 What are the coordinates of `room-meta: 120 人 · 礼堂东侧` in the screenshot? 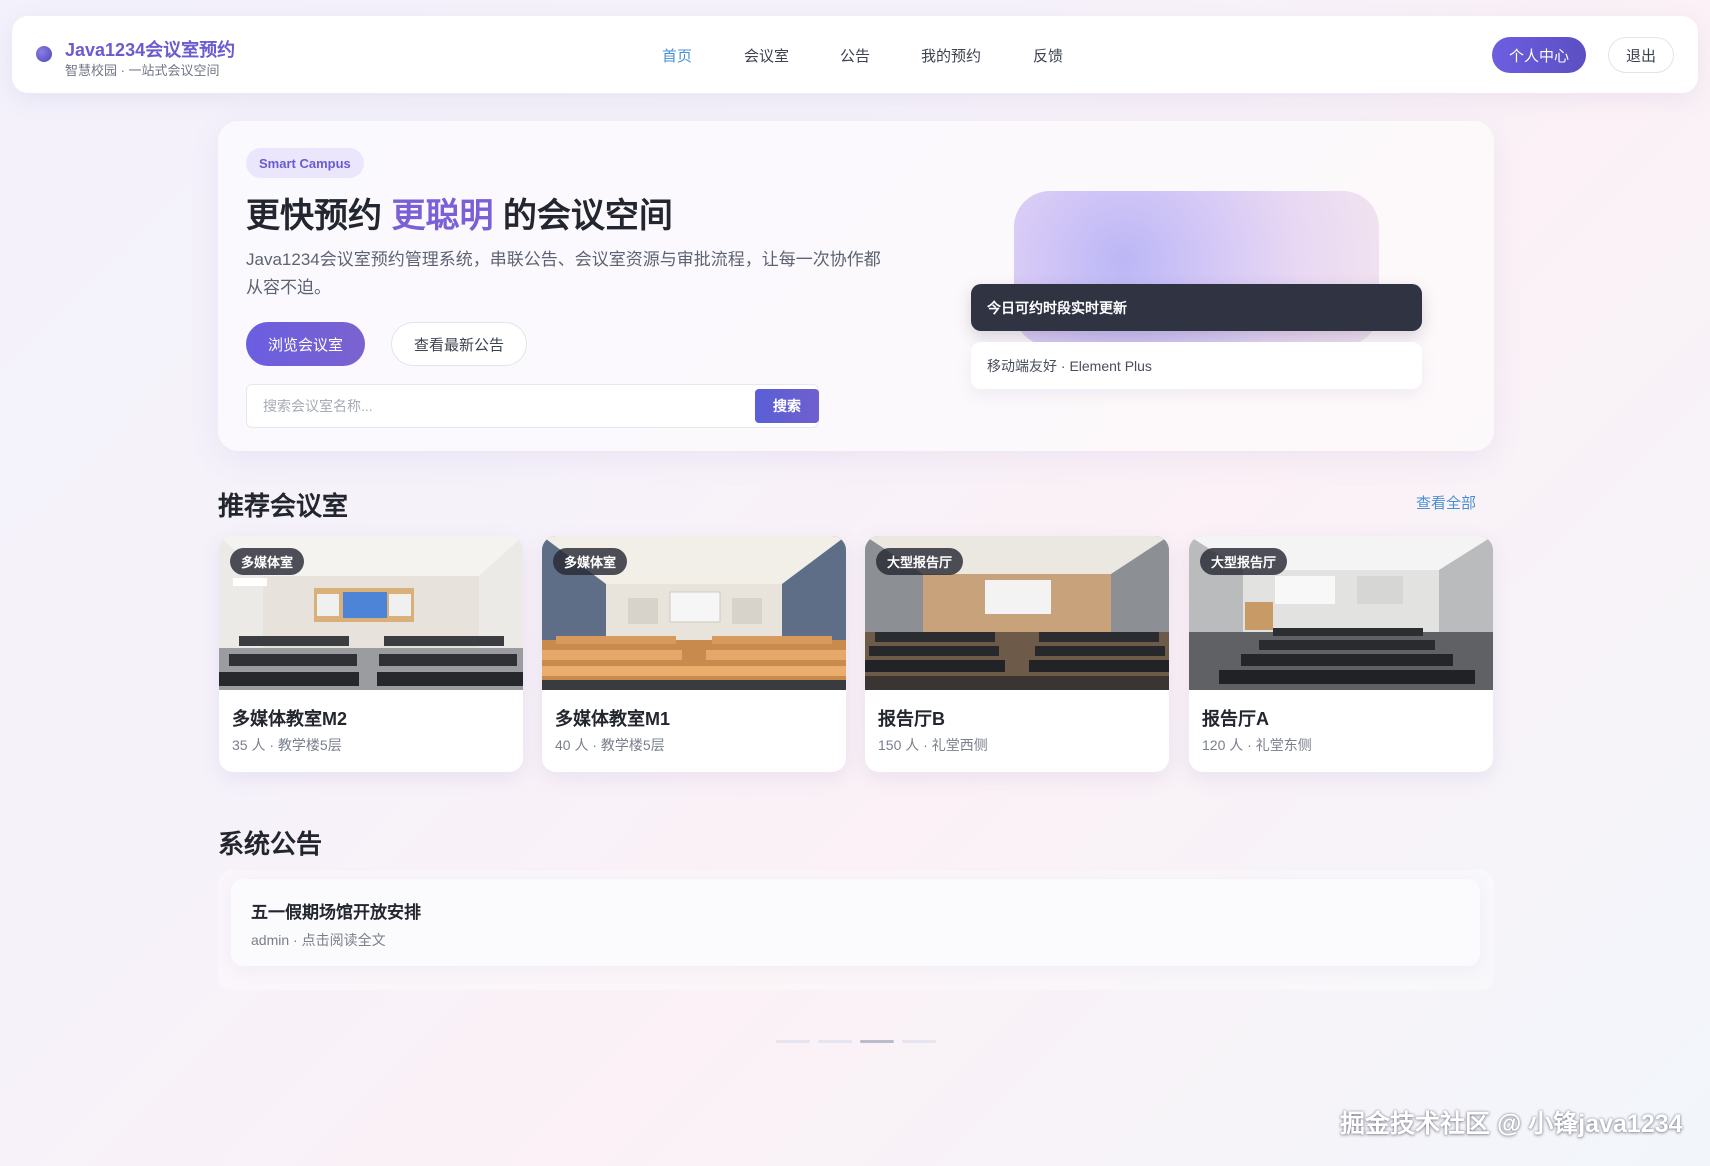 It's located at (1257, 745).